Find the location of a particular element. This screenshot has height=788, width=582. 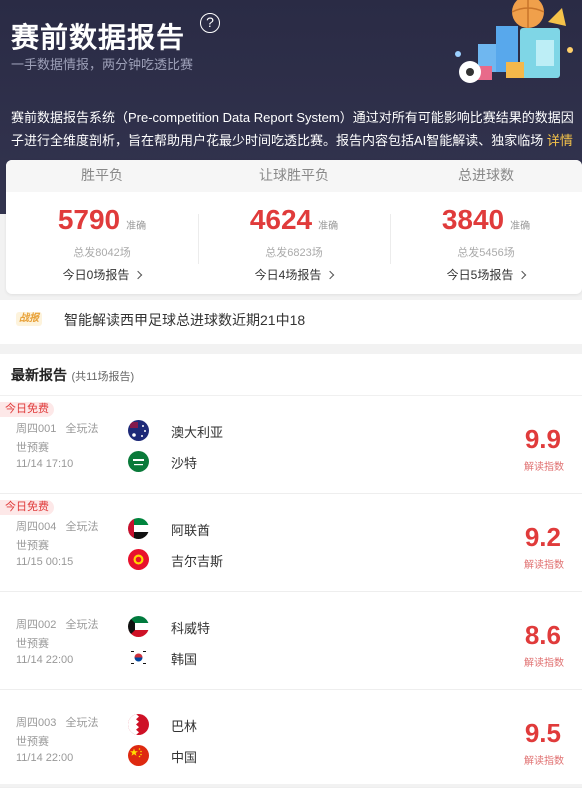

match-code: 周四004 is located at coordinates (36, 527).